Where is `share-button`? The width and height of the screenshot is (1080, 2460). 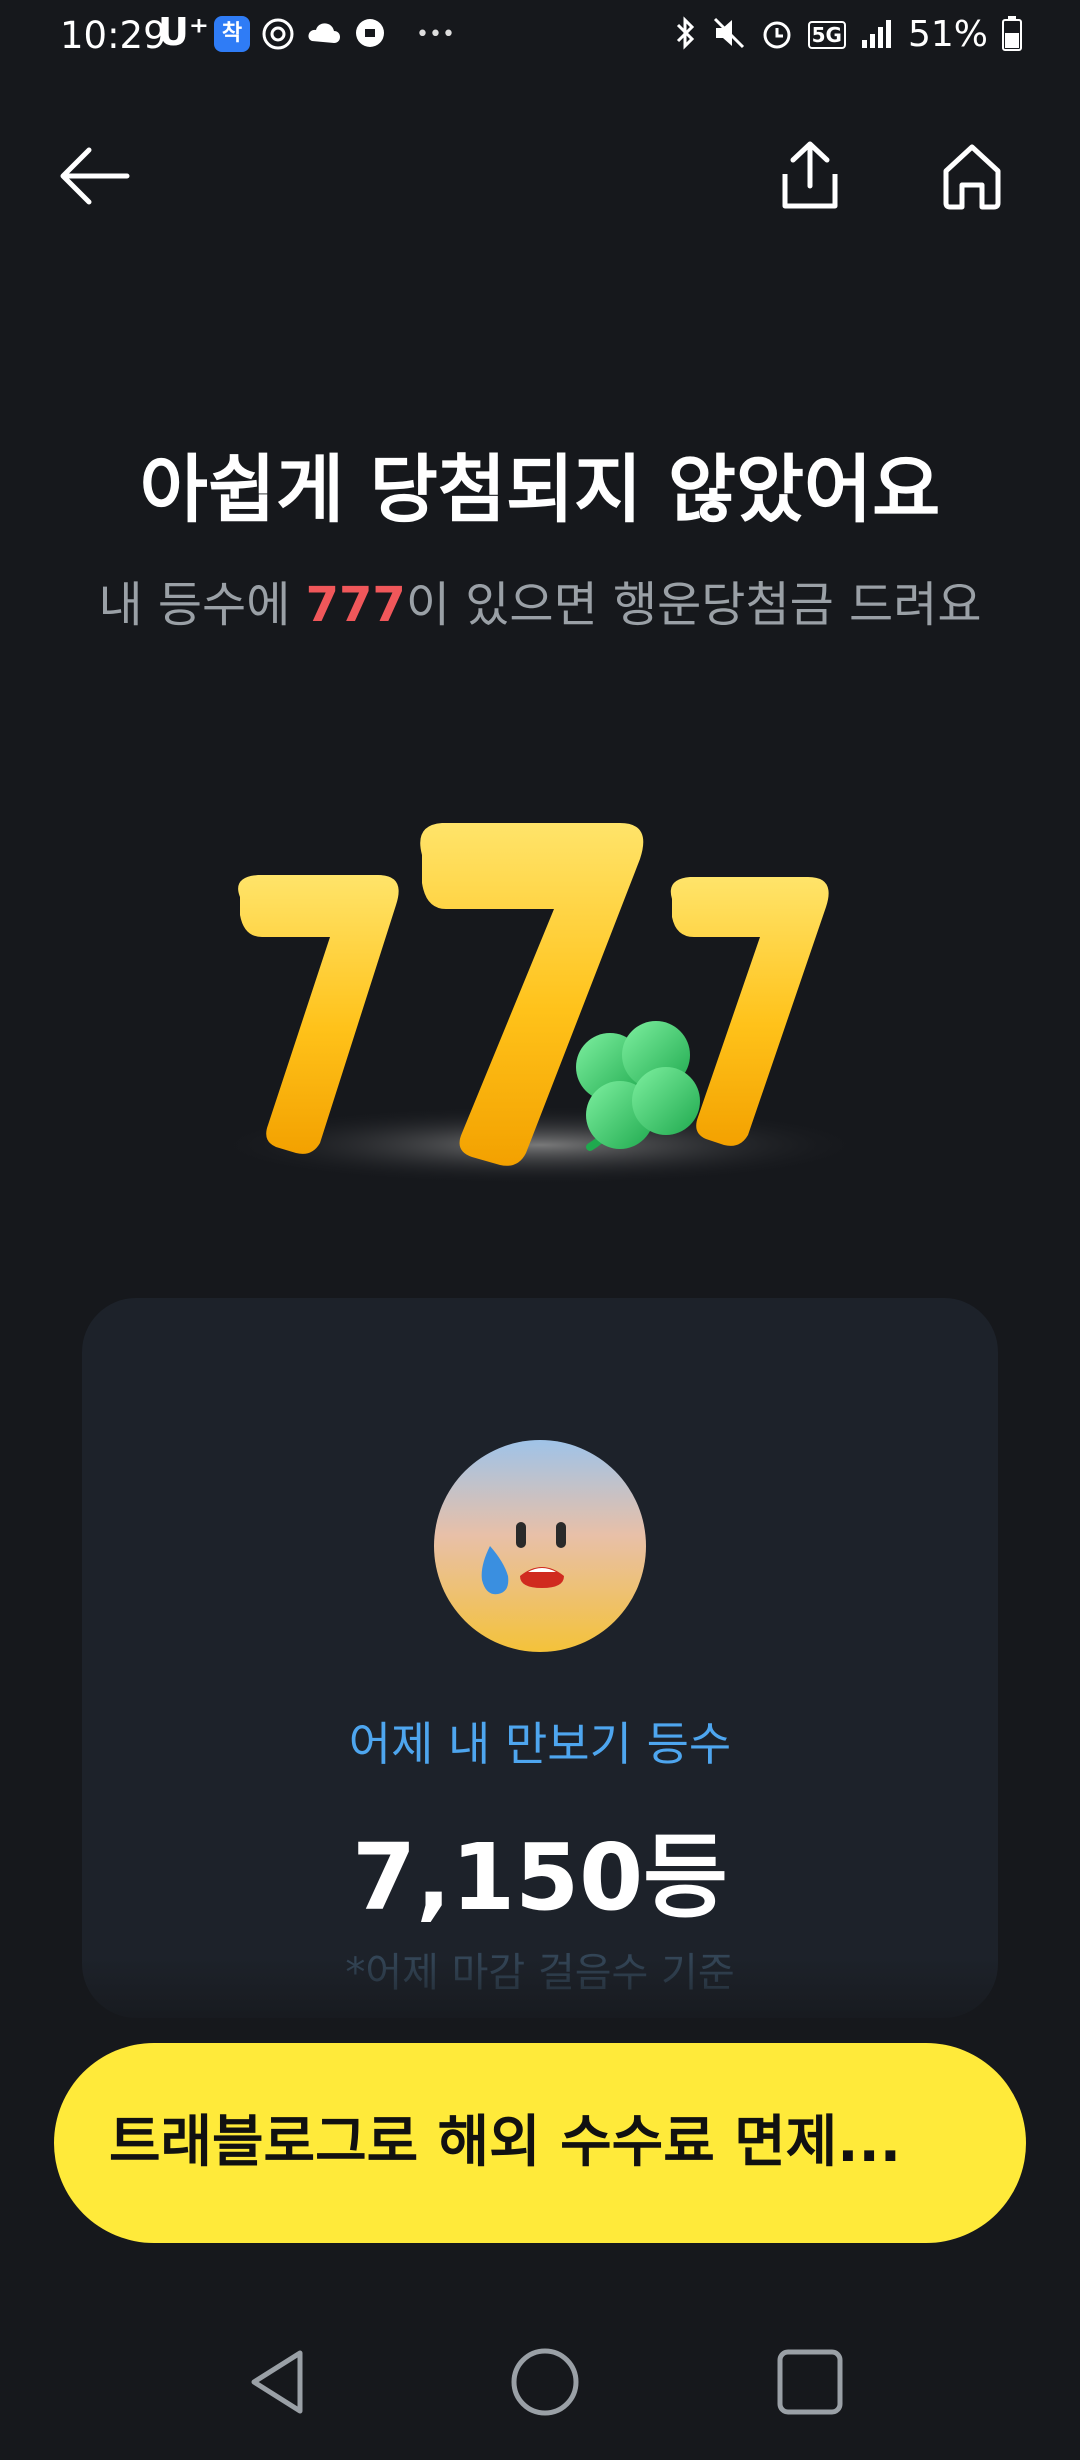
share-button is located at coordinates (810, 176).